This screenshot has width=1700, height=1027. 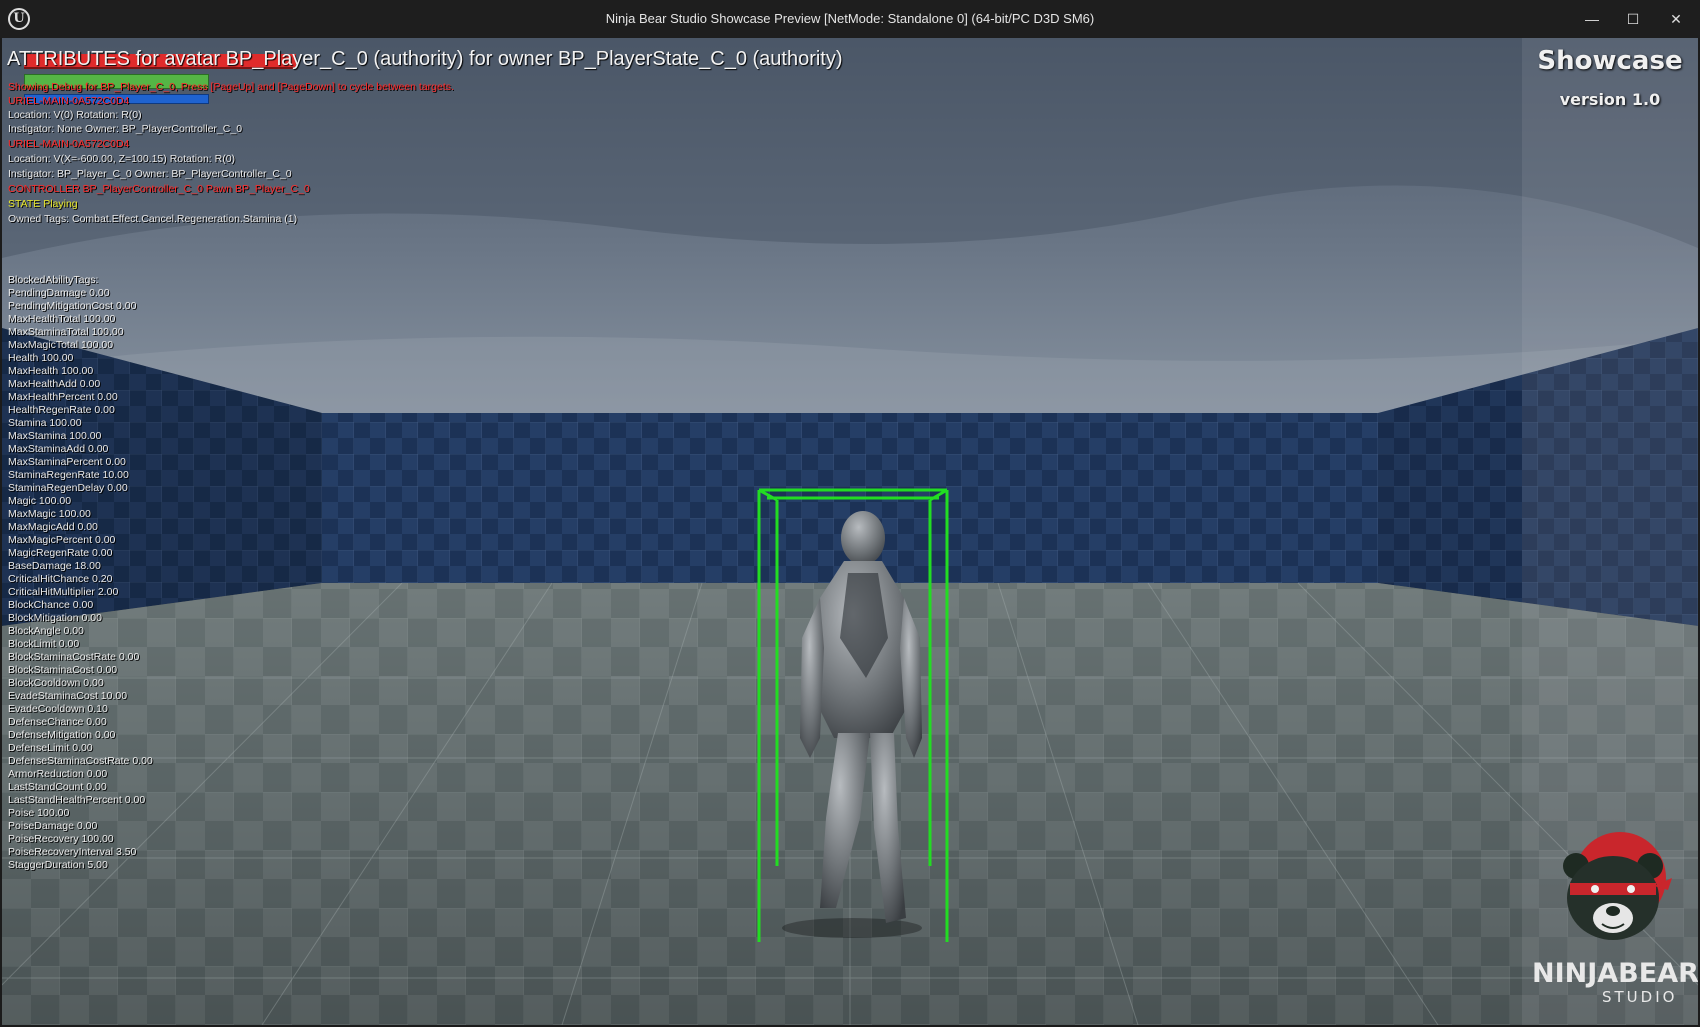 What do you see at coordinates (63, 397) in the screenshot?
I see `attribute-row: MaxHealthPercent 0.00` at bounding box center [63, 397].